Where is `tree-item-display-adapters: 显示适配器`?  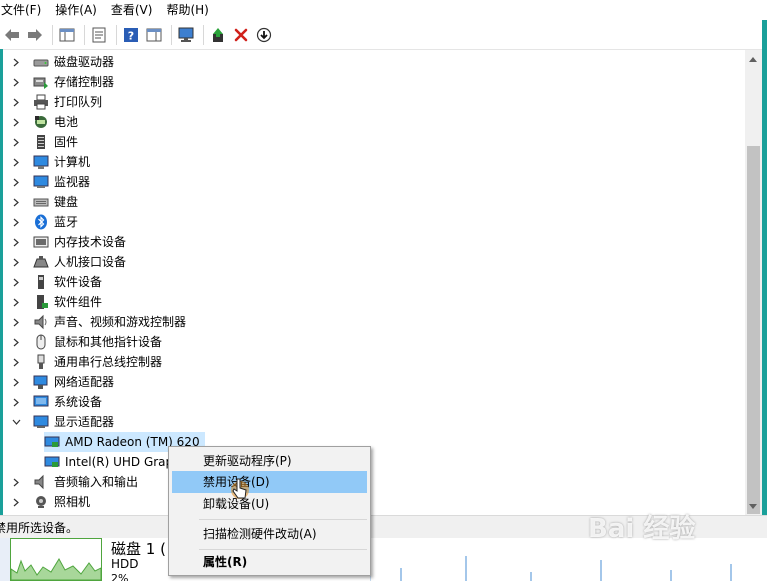 tree-item-display-adapters: 显示适配器 is located at coordinates (62, 422).